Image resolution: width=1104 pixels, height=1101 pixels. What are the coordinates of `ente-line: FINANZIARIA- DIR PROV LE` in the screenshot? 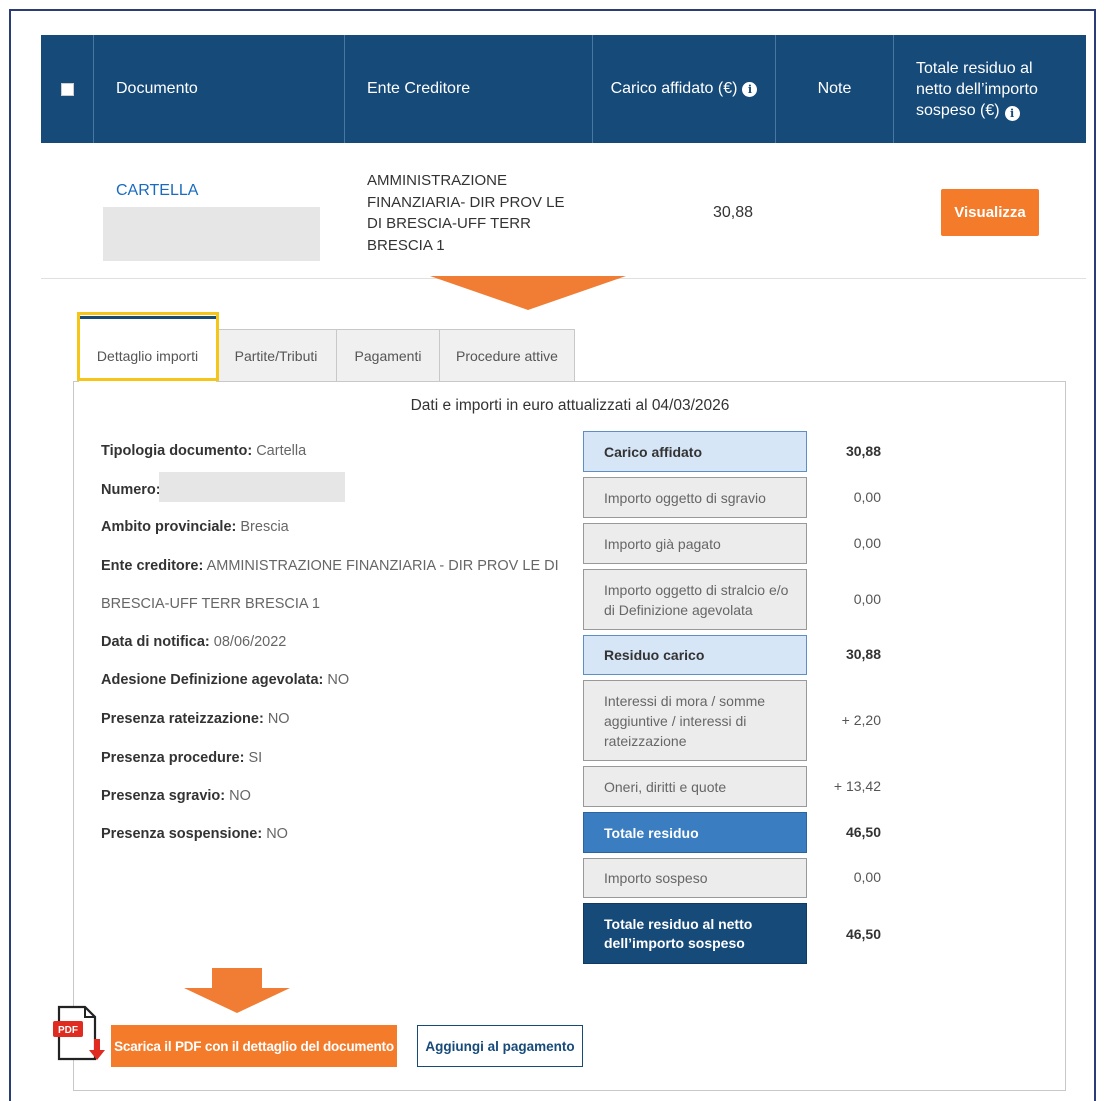 It's located at (466, 202).